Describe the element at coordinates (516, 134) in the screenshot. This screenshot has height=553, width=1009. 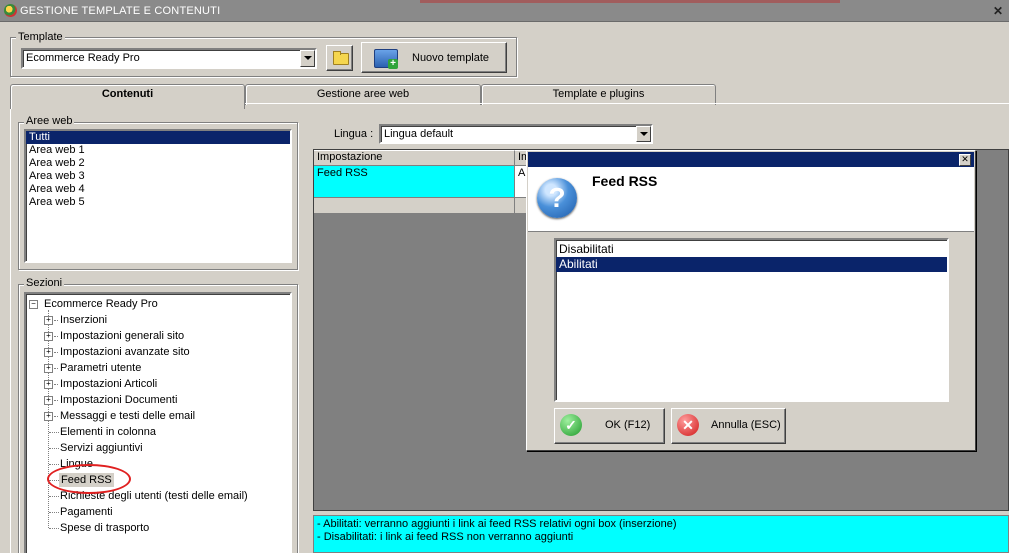
I see `lingua-combo: Lingua default` at that location.